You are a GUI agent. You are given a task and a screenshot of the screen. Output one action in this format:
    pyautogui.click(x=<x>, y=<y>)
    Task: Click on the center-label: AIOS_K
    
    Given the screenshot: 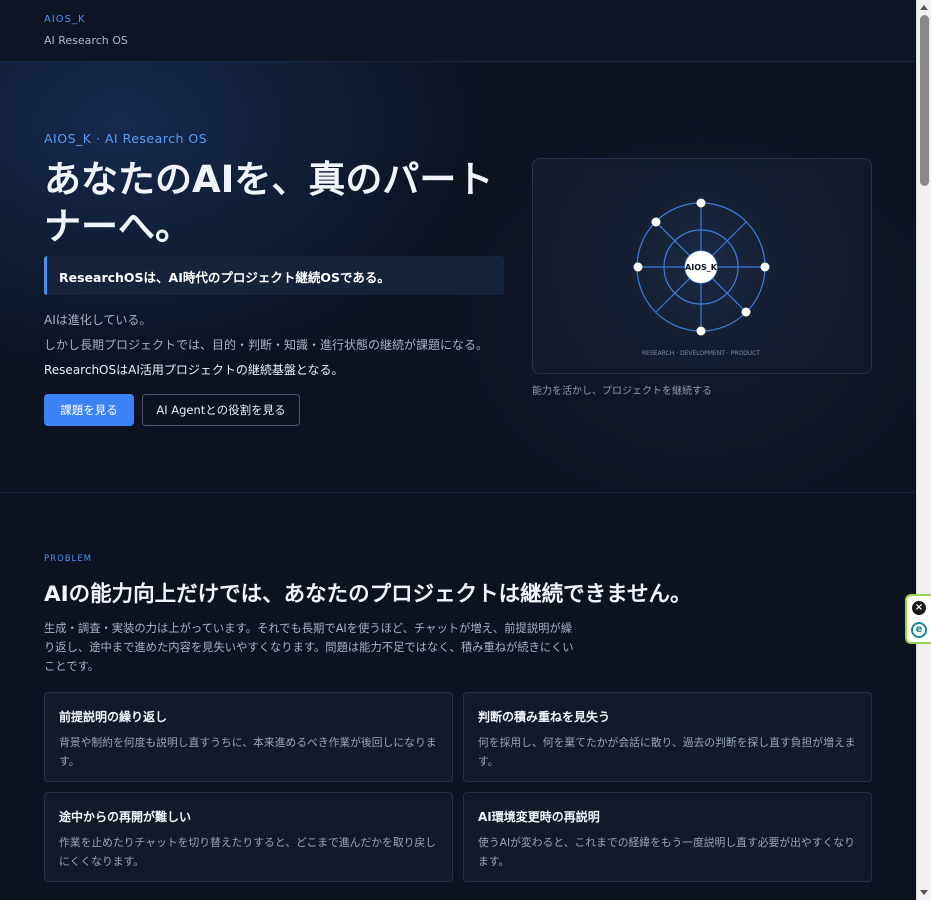 What is the action you would take?
    pyautogui.click(x=701, y=267)
    